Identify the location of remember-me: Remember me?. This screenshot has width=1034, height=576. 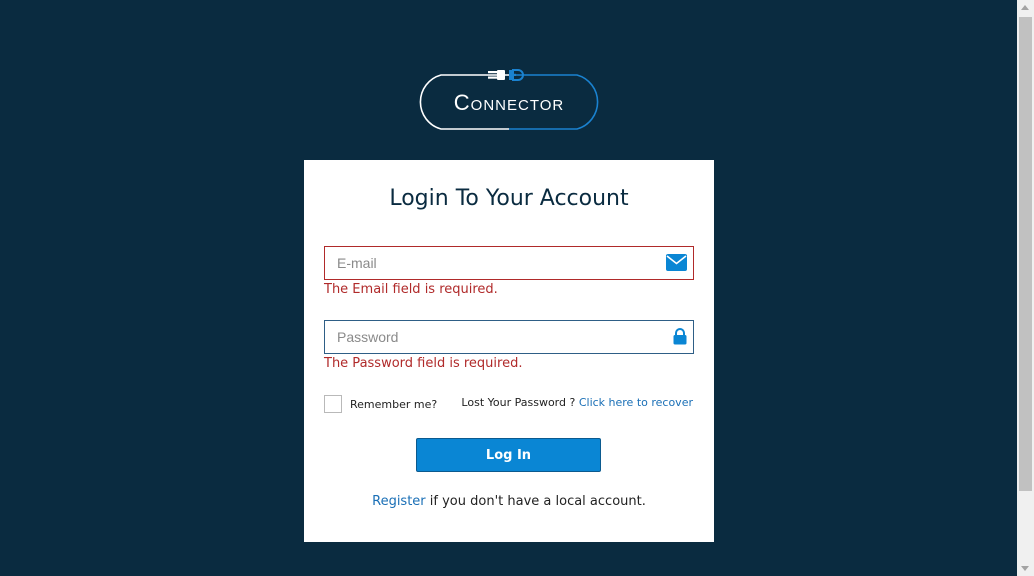
(380, 404).